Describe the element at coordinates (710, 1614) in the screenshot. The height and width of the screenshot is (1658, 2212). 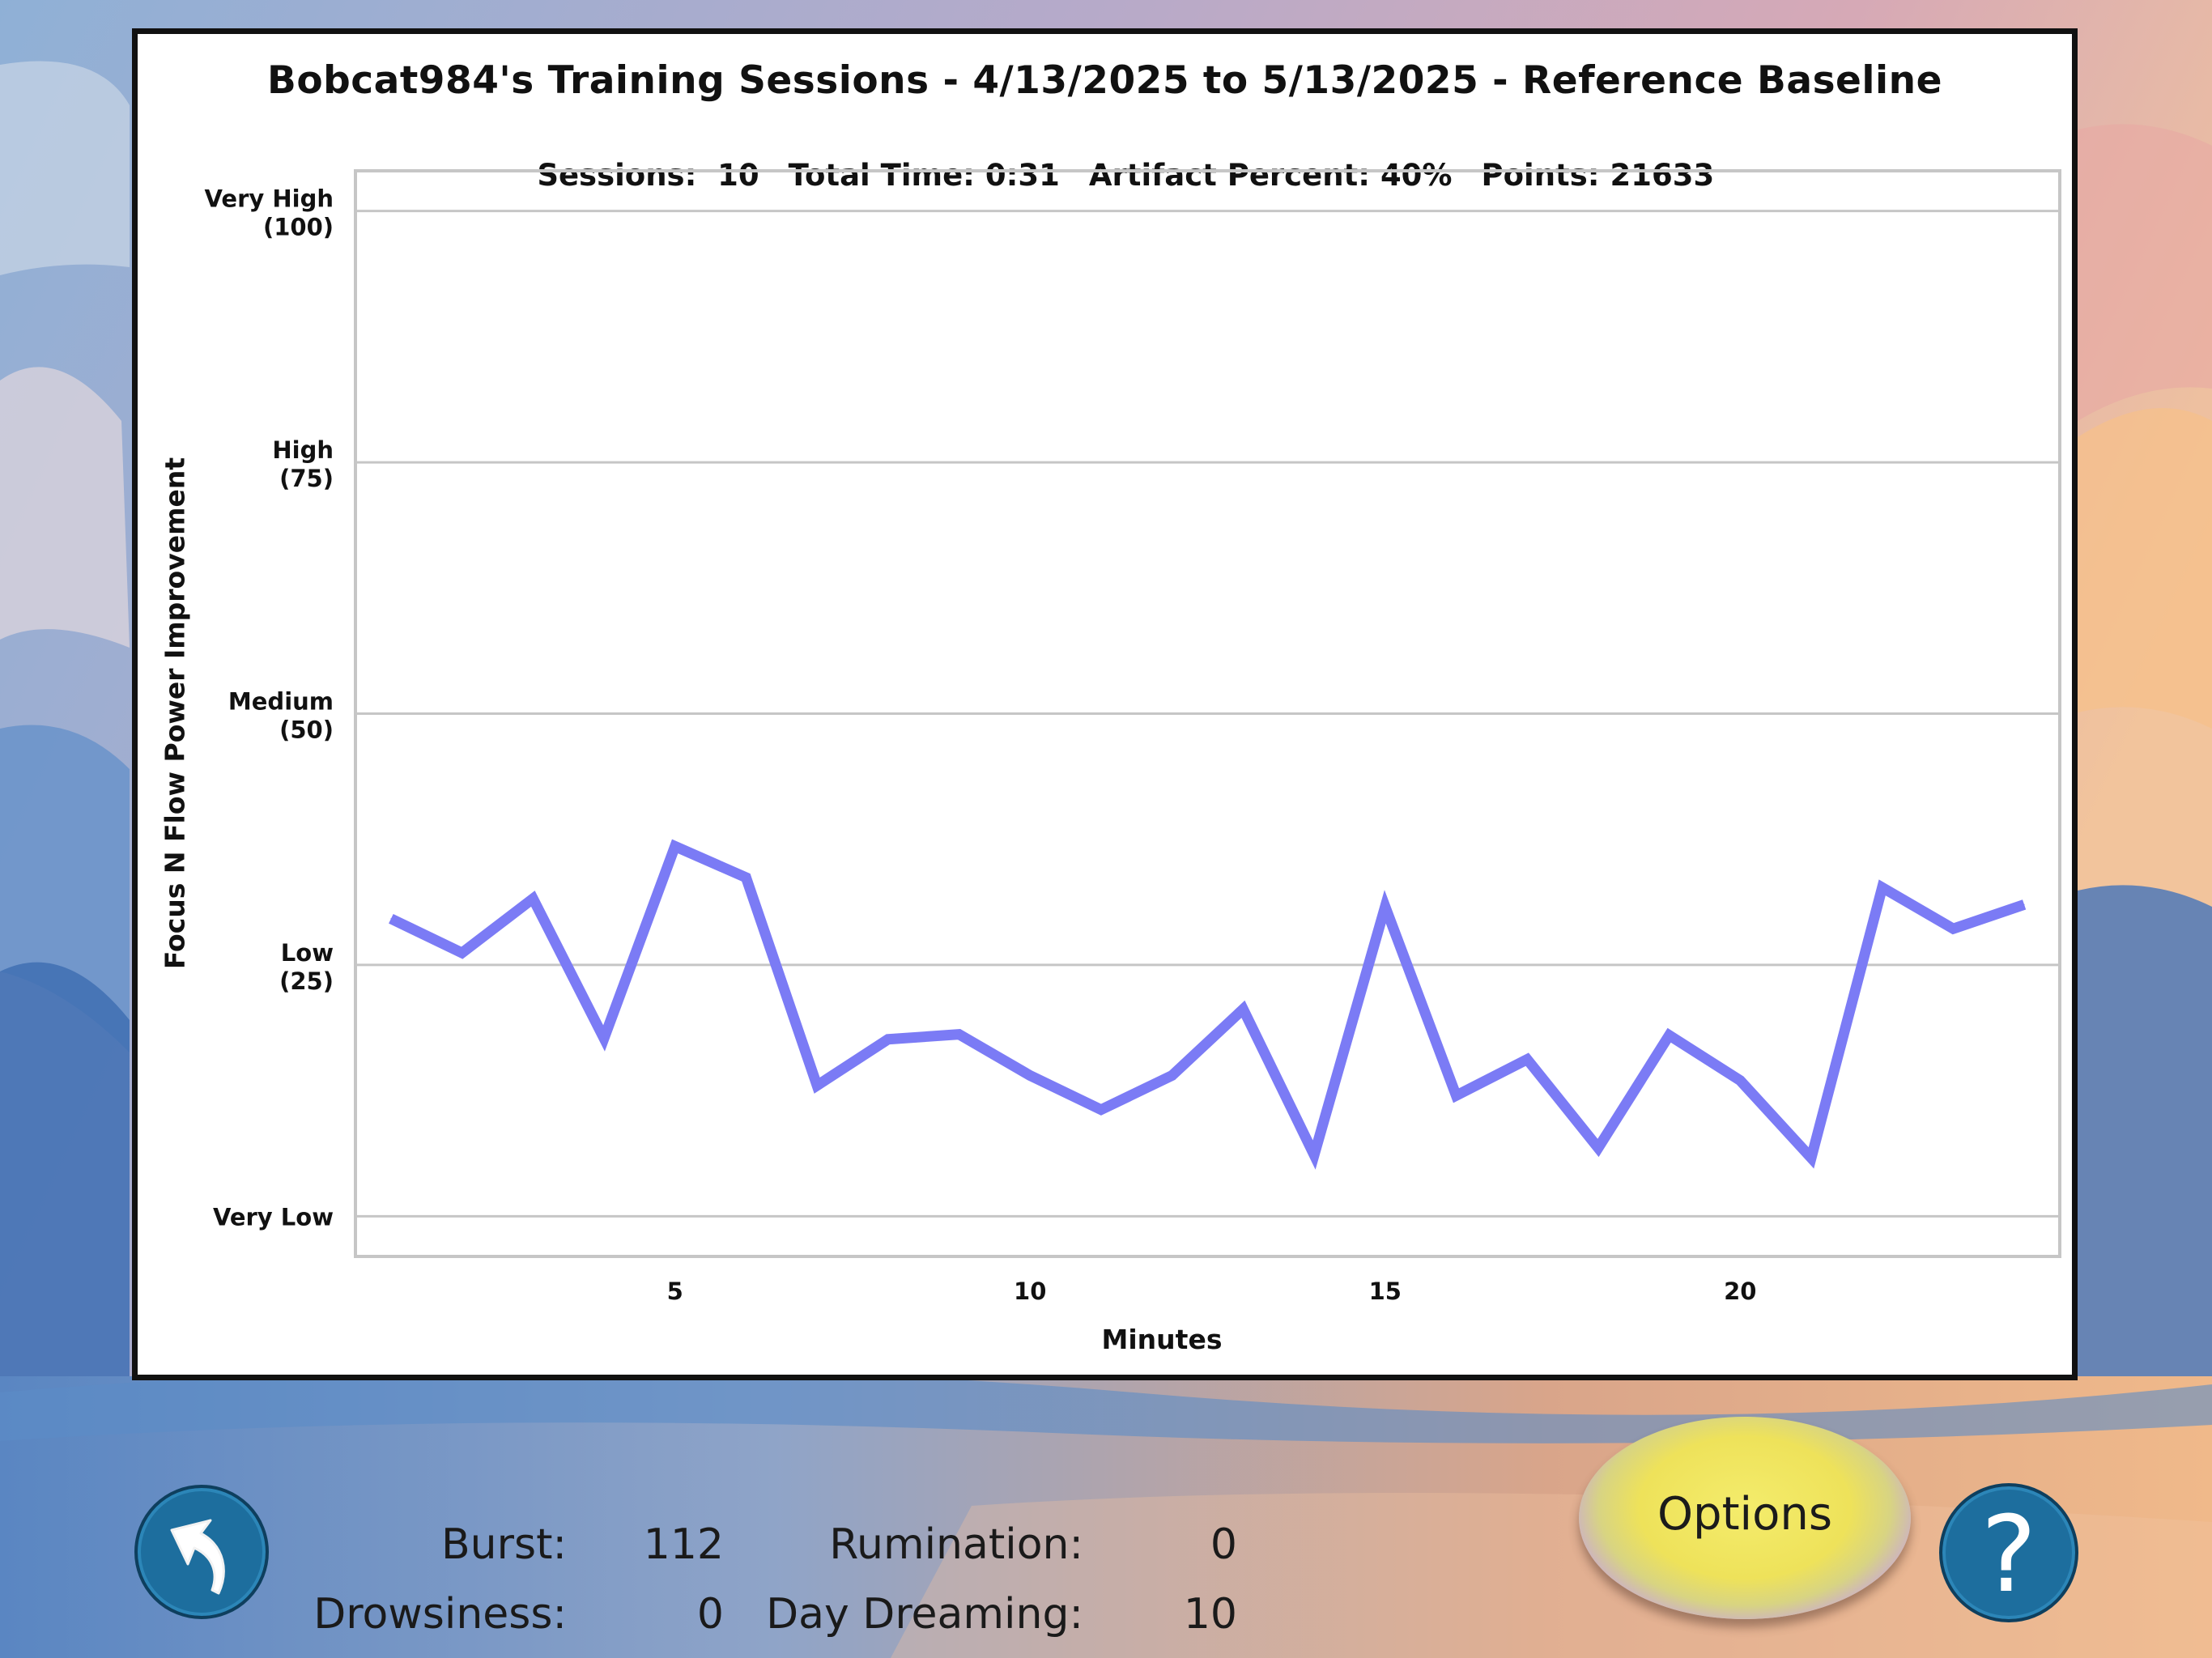
I see `drowsiness-value: 0` at that location.